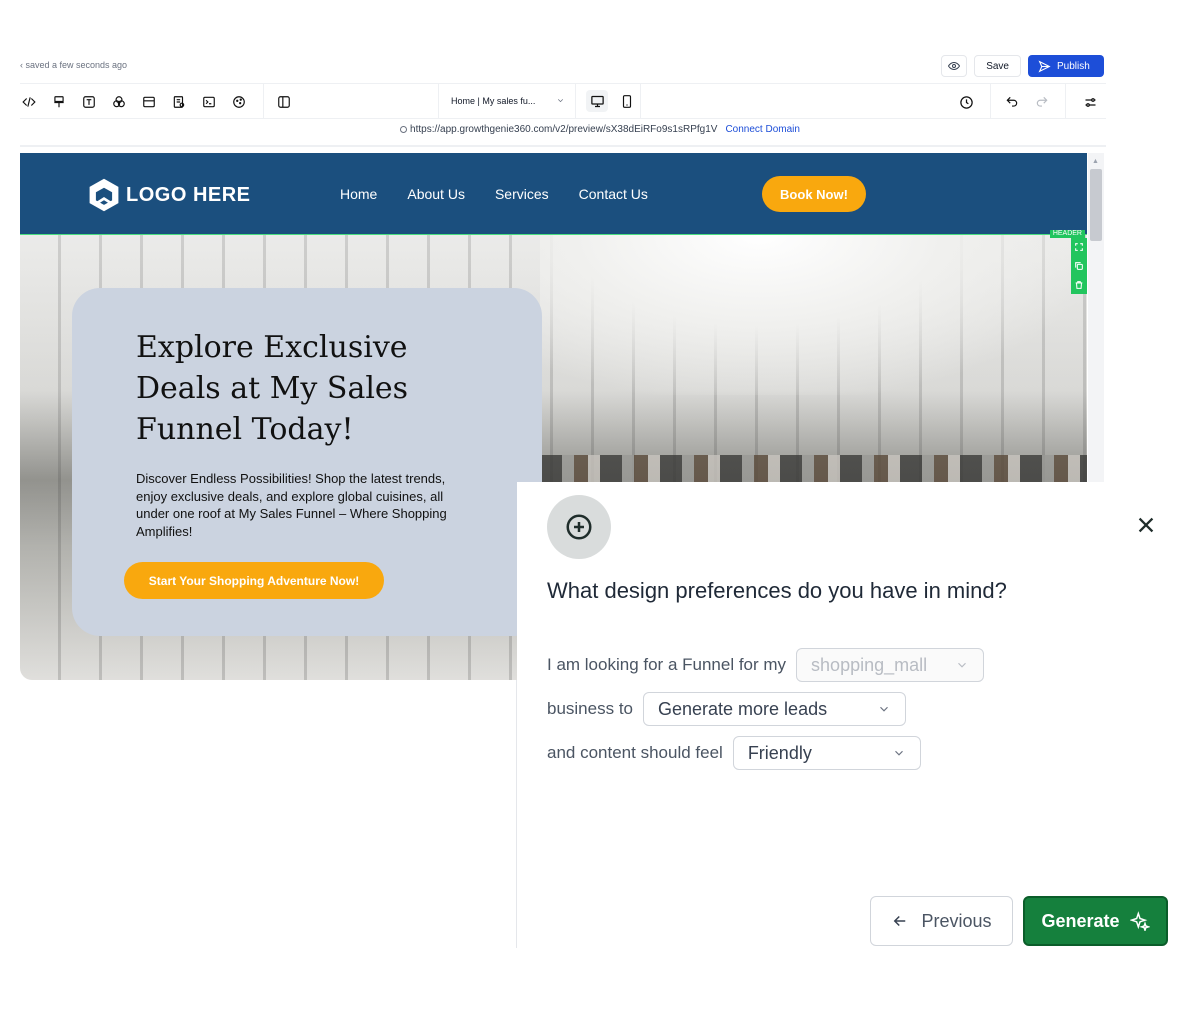  Describe the element at coordinates (667, 664) in the screenshot. I see `business-type-label: I am looking for a Funnel for my` at that location.